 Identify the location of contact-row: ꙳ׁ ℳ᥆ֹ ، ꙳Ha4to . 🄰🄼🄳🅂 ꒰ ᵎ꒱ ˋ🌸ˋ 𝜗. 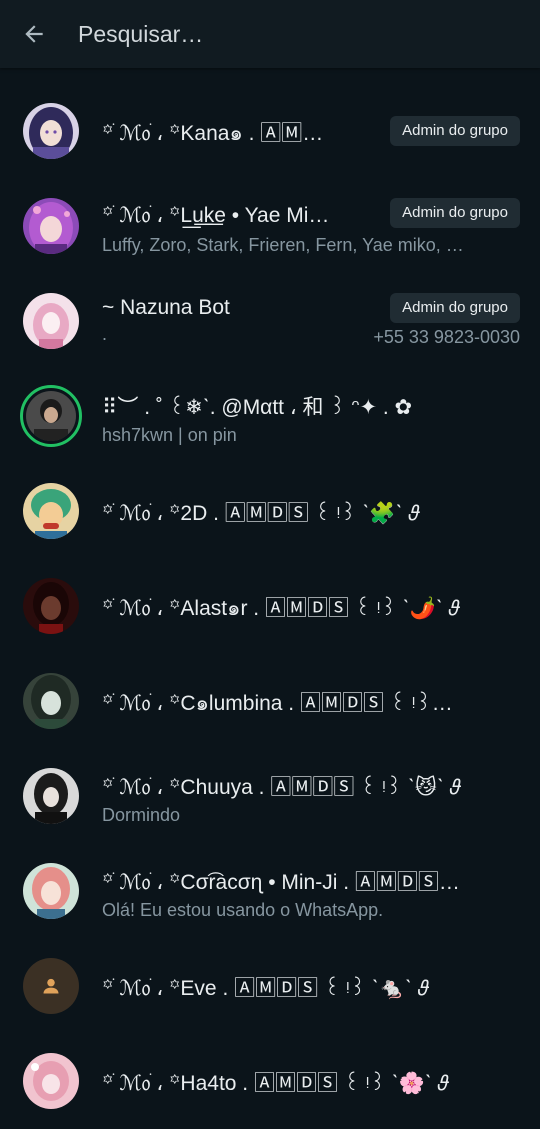
(270, 1081).